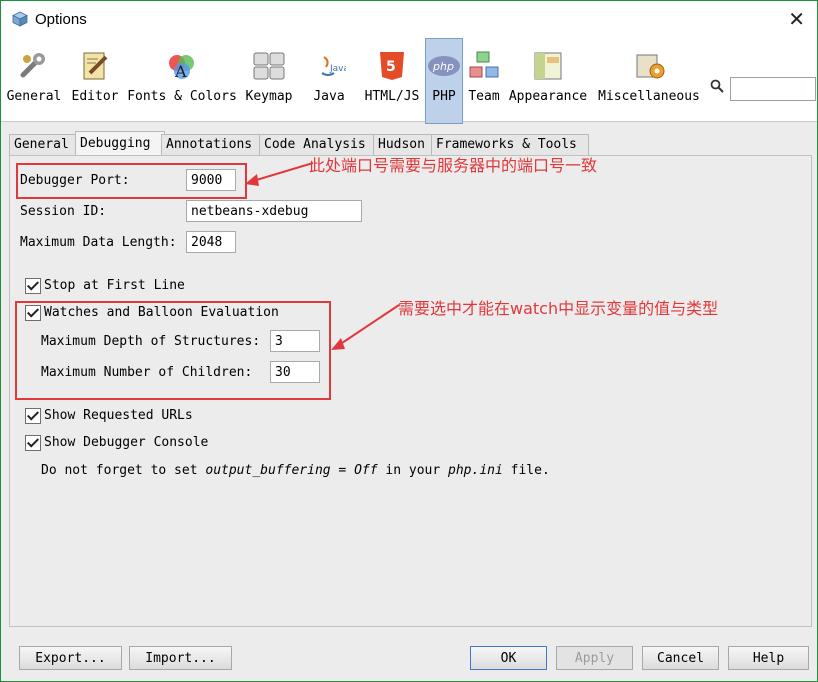 This screenshot has width=818, height=682. Describe the element at coordinates (526, 470) in the screenshot. I see `note-text: file.` at that location.